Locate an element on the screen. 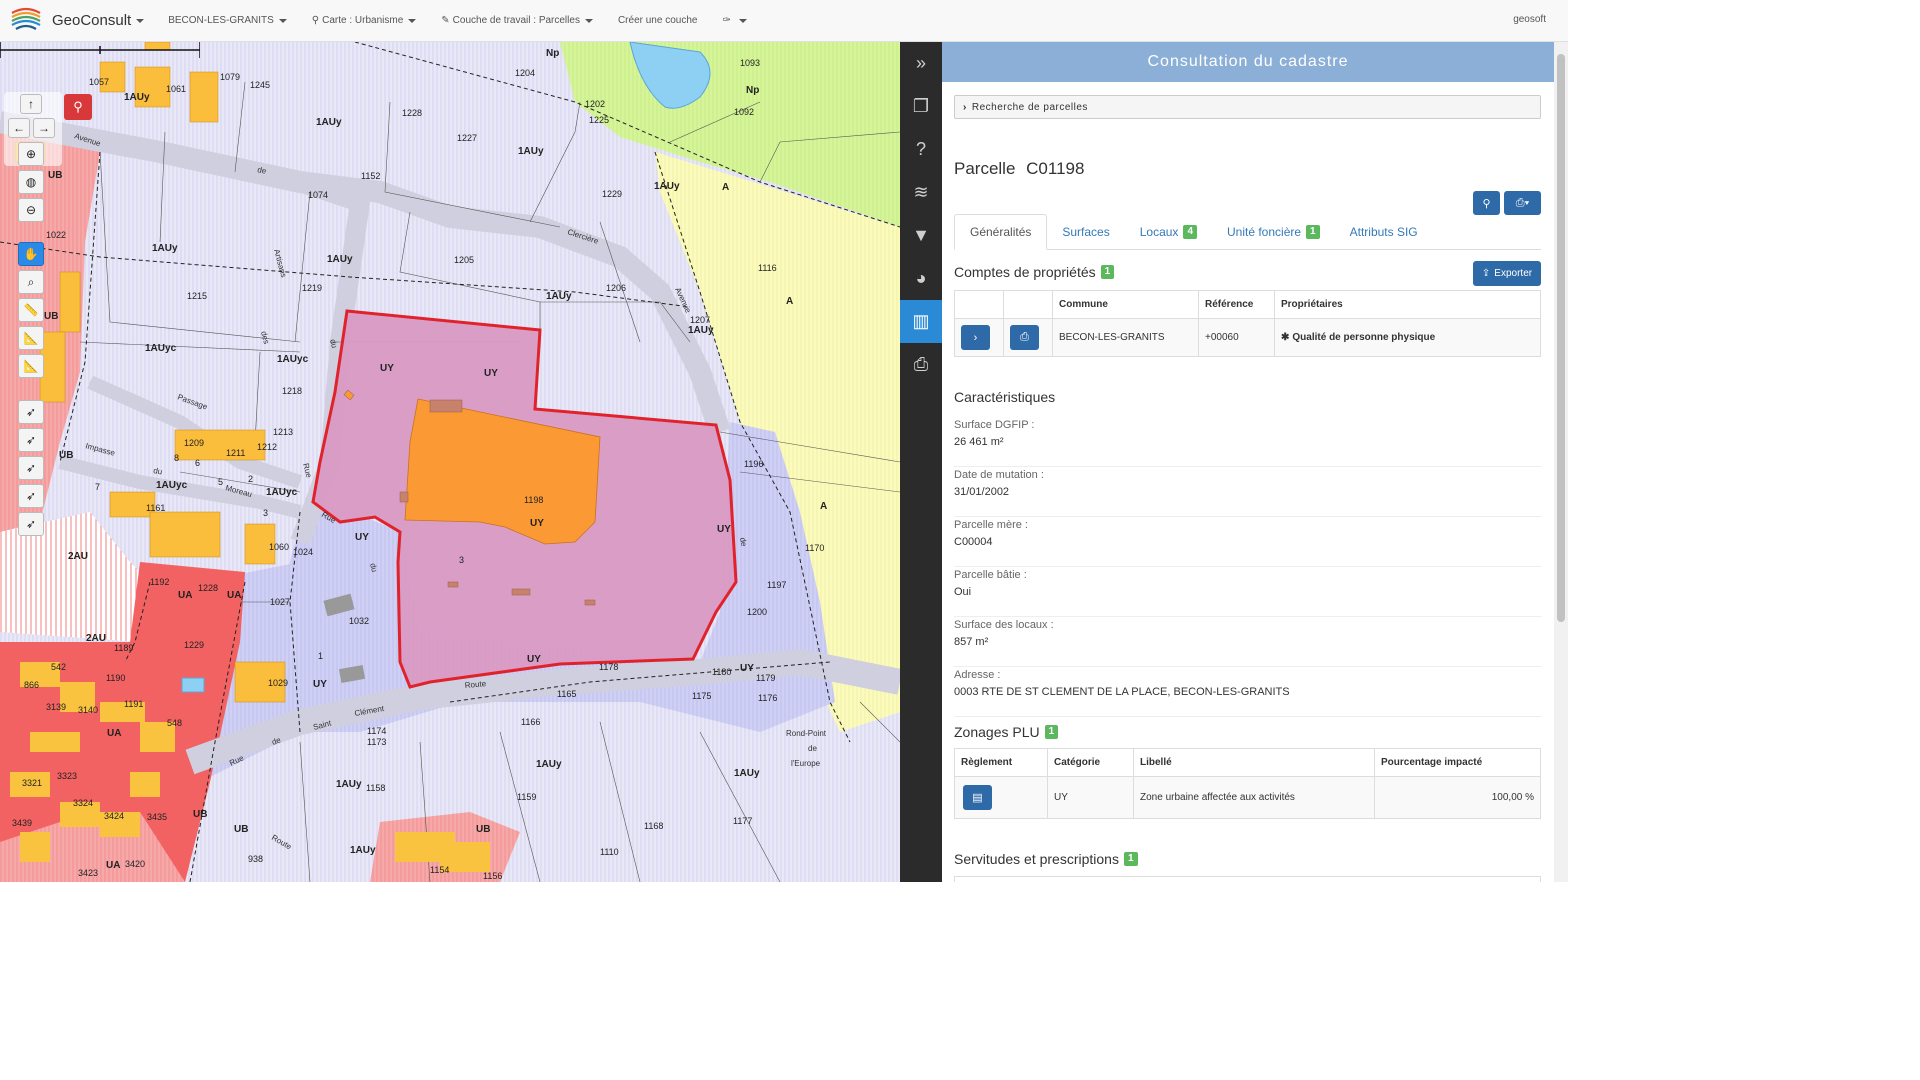 This screenshot has width=1920, height=1080. svg-text: 1192 is located at coordinates (159, 582).